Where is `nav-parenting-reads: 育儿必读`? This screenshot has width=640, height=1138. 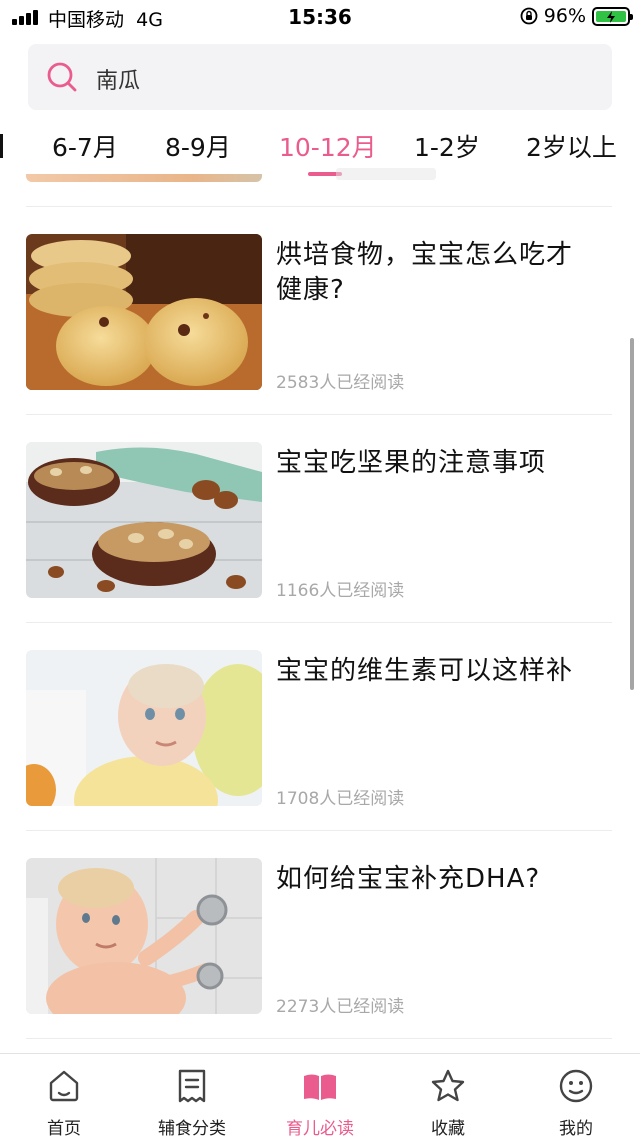 nav-parenting-reads: 育儿必读 is located at coordinates (320, 1096).